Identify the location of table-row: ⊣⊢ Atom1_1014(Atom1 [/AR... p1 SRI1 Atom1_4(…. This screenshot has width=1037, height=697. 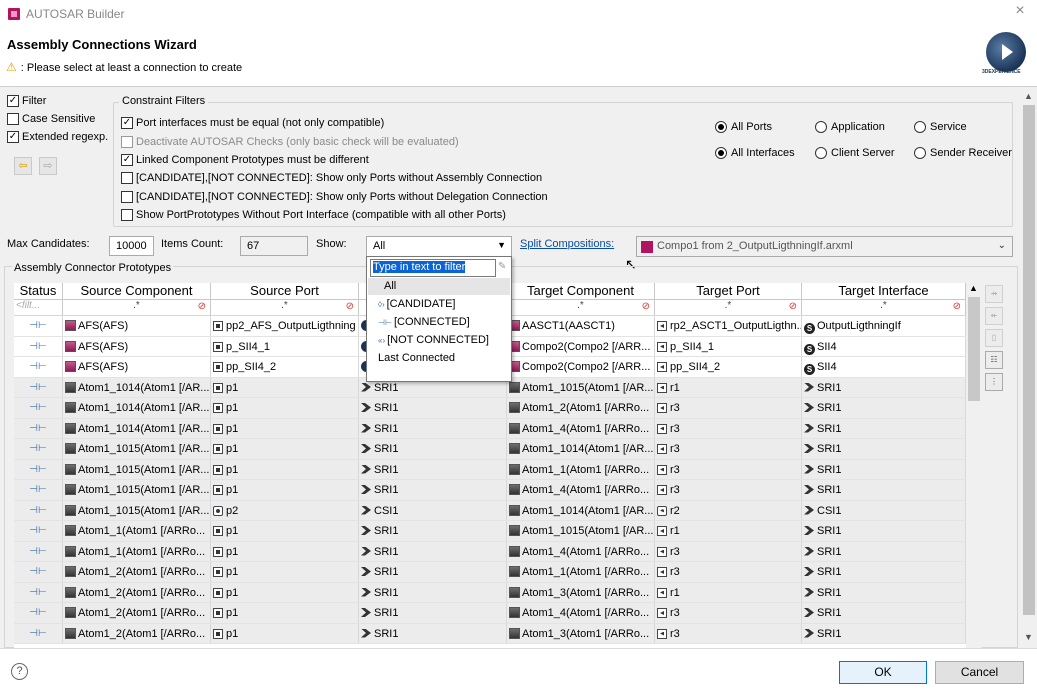
(490, 428).